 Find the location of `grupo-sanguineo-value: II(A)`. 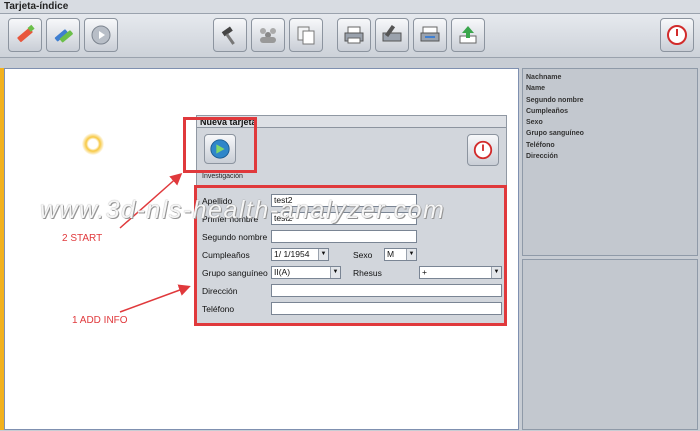

grupo-sanguineo-value: II(A) is located at coordinates (282, 272).